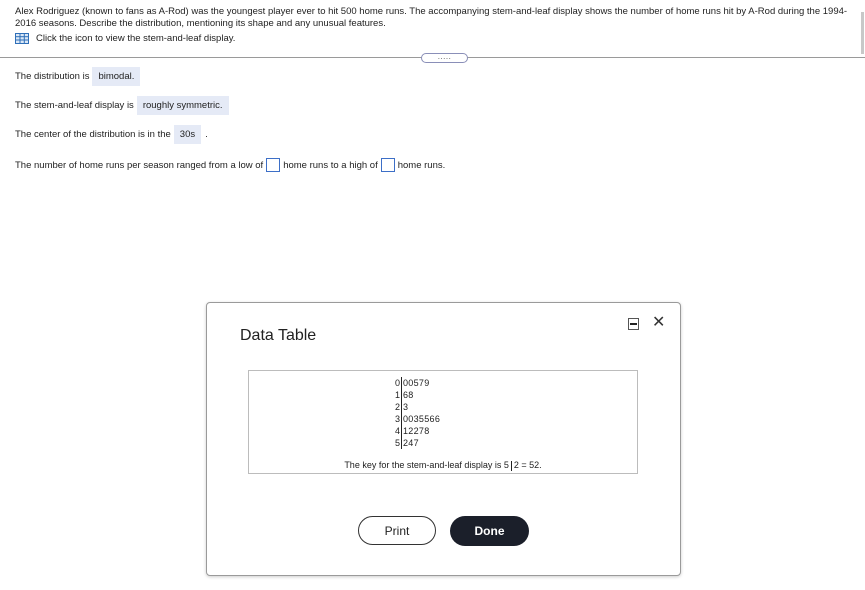 This screenshot has height=590, width=865. Describe the element at coordinates (273, 165) in the screenshot. I see `low-value-input` at that location.